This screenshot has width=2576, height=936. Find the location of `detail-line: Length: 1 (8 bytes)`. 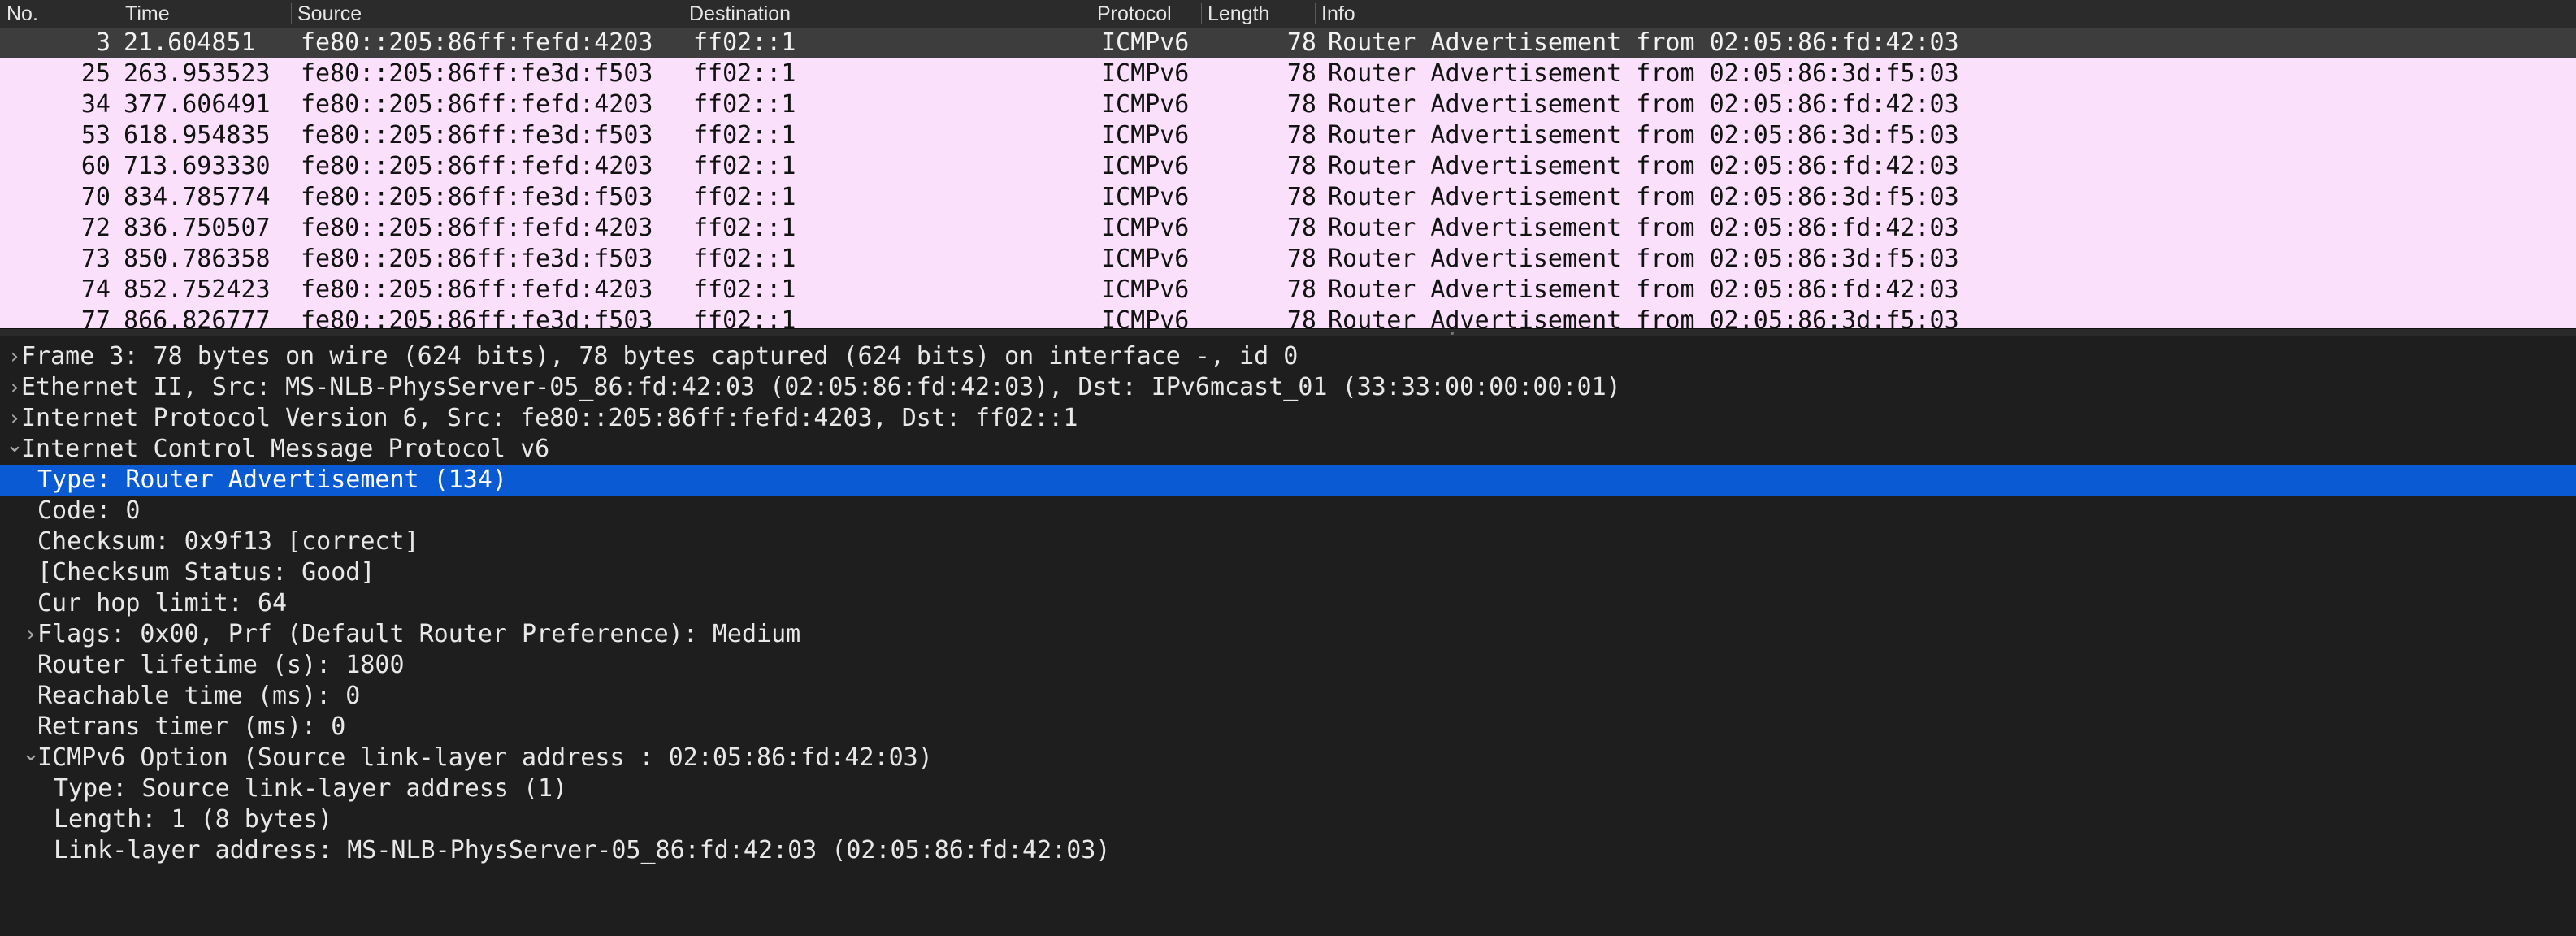

detail-line: Length: 1 (8 bytes) is located at coordinates (1288, 819).